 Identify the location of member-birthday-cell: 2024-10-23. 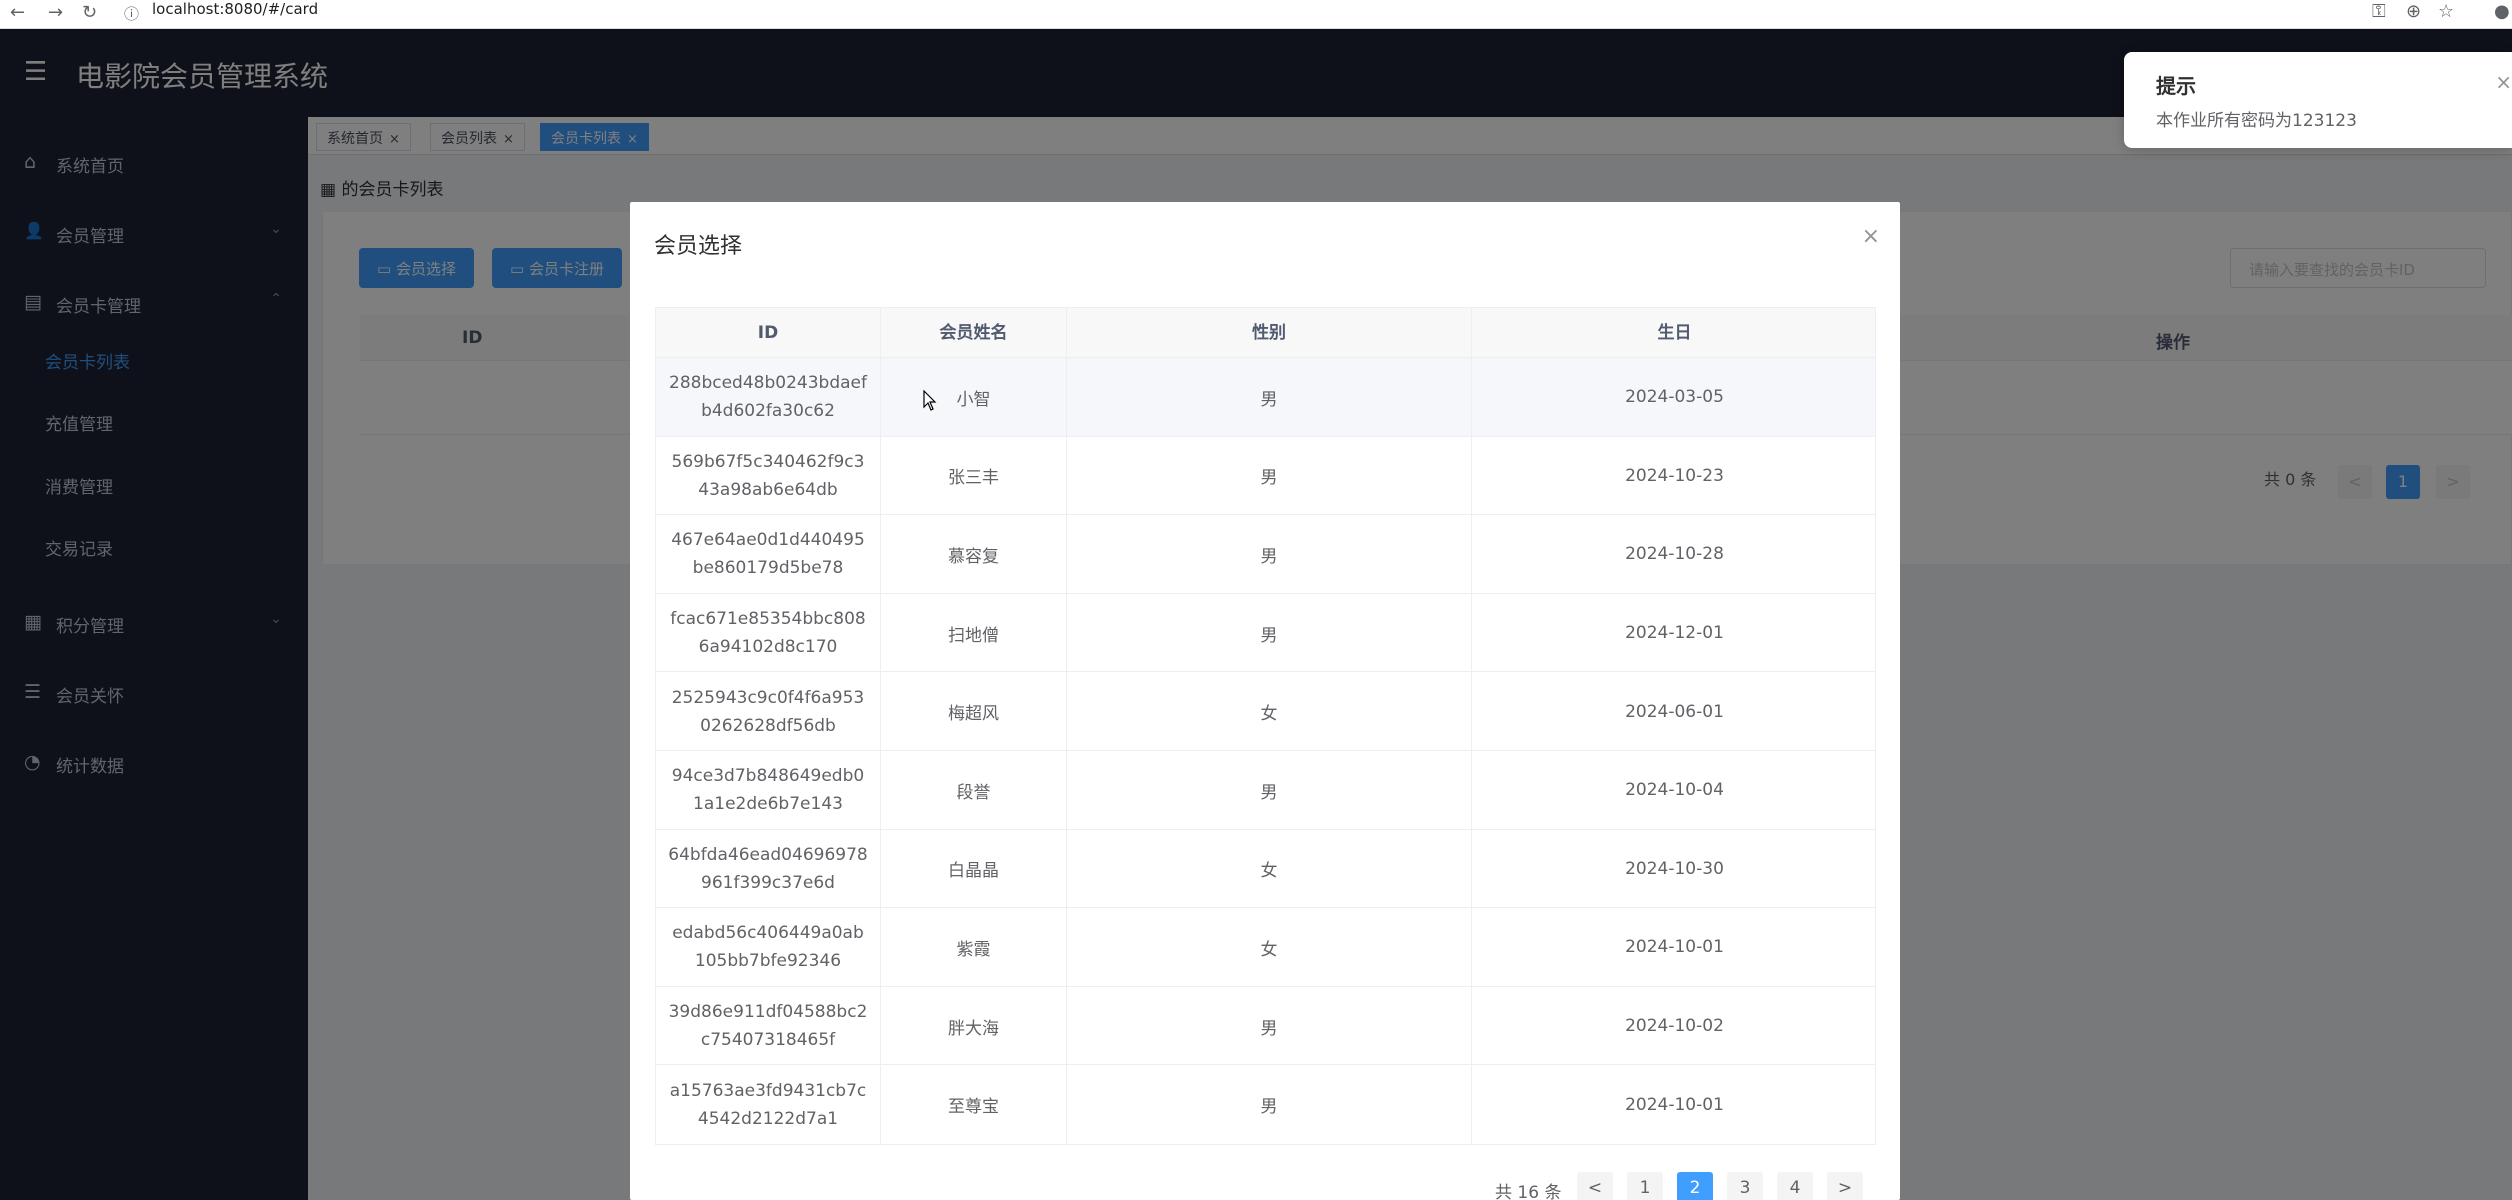
(1674, 475).